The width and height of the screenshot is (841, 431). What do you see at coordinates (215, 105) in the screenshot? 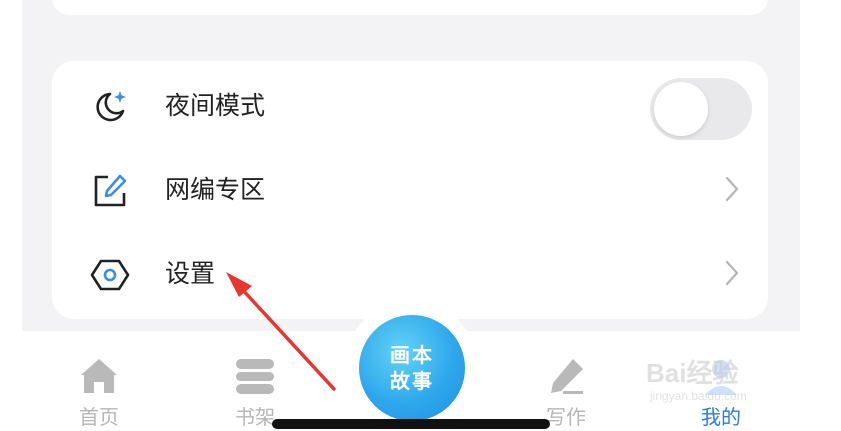
I see `night-mode-label: 夜间模式` at bounding box center [215, 105].